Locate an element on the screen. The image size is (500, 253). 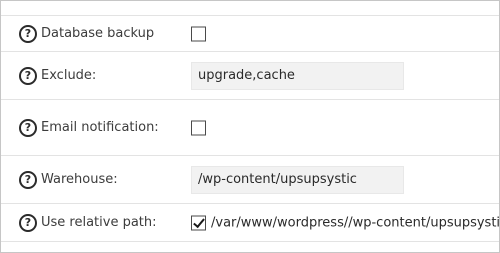
warehouse-input: /wp-content/upsupsystic is located at coordinates (297, 179).